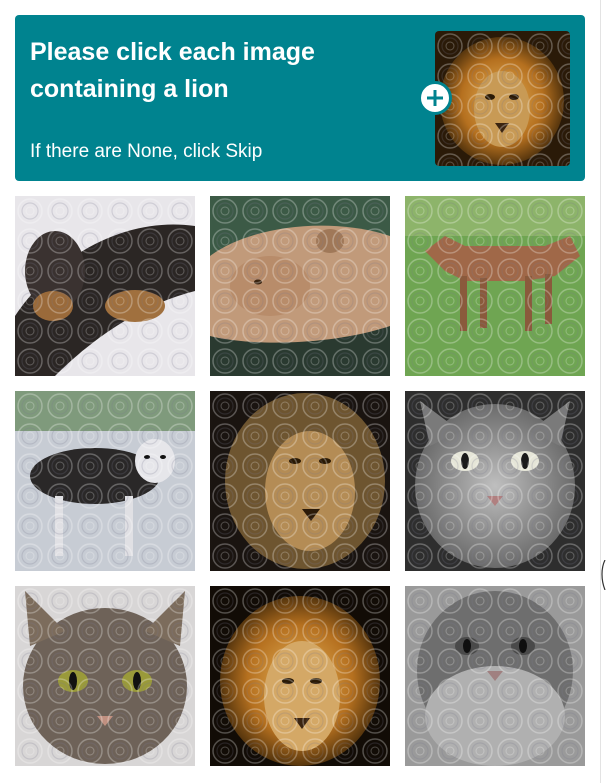  What do you see at coordinates (502, 98) in the screenshot?
I see `example-lion-image` at bounding box center [502, 98].